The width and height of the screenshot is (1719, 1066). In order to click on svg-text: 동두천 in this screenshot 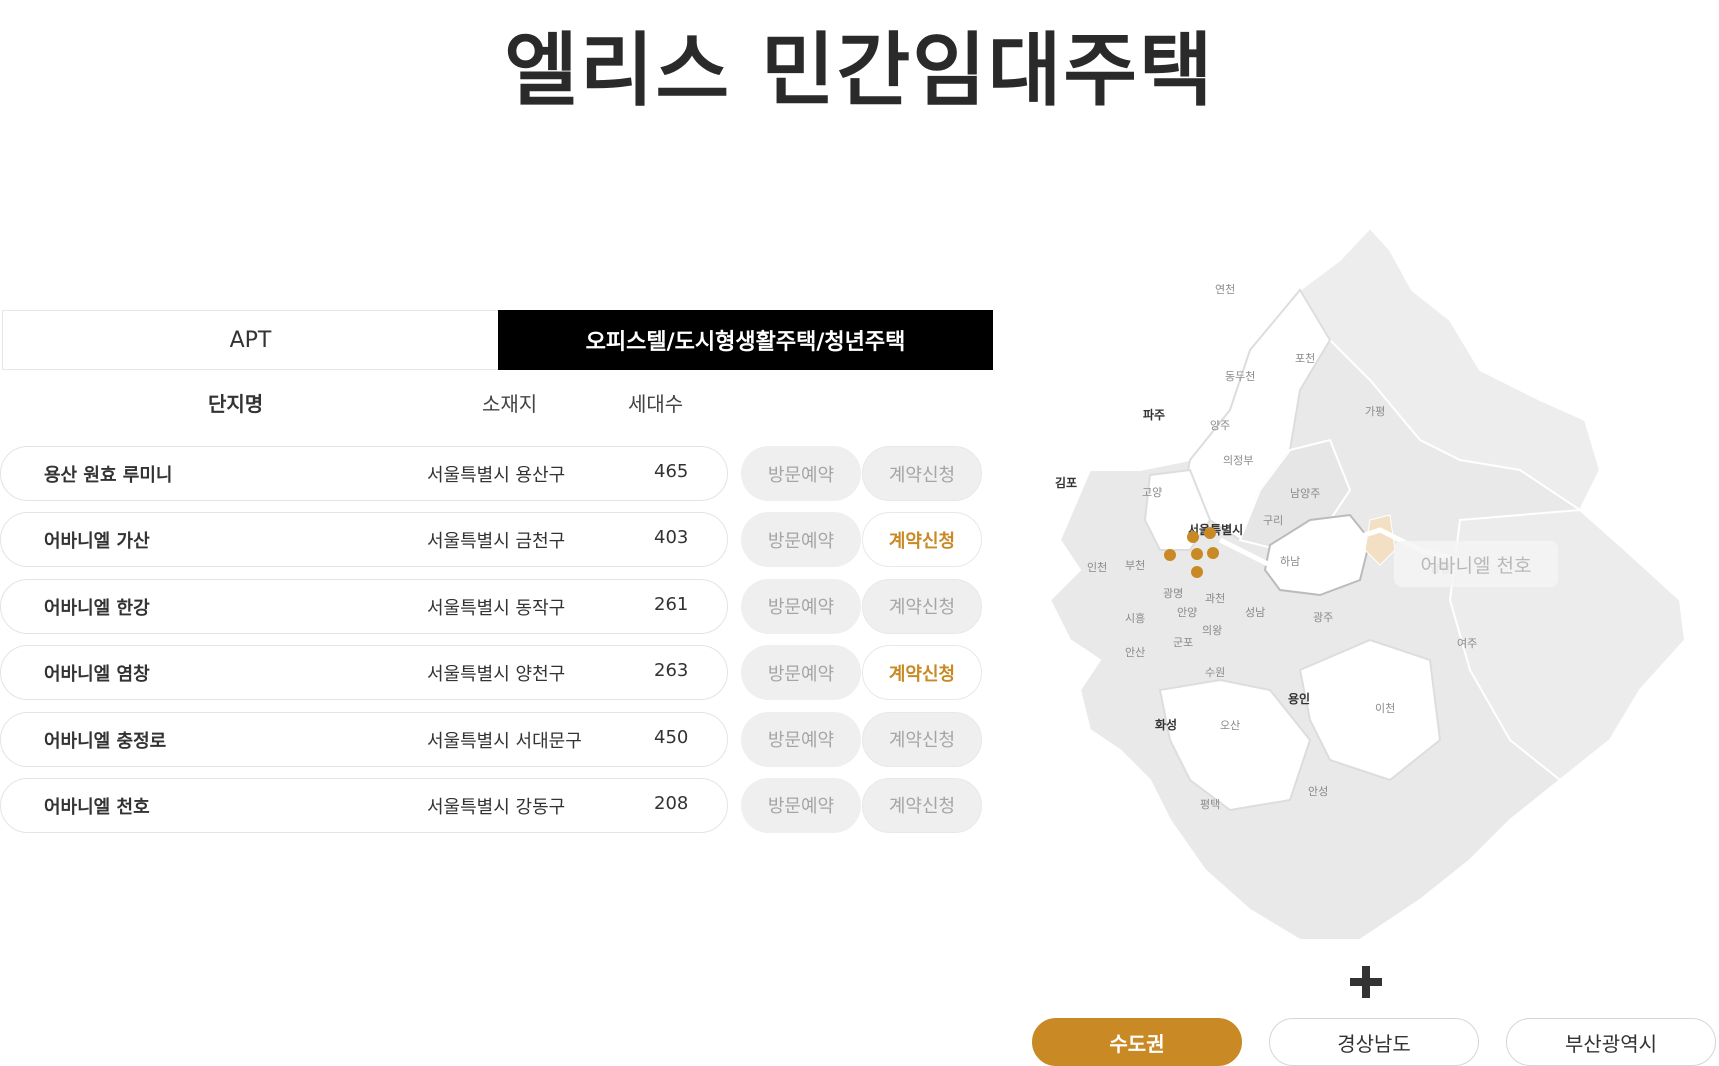, I will do `click(1240, 376)`.